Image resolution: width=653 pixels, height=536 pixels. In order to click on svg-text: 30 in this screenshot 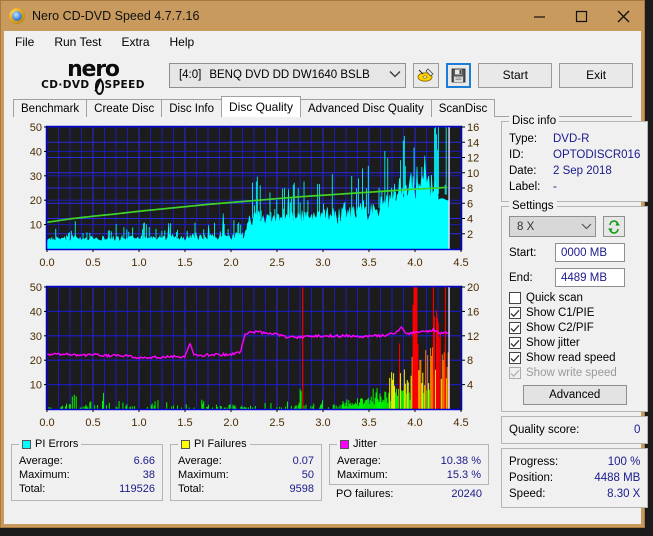, I will do `click(36, 337)`.